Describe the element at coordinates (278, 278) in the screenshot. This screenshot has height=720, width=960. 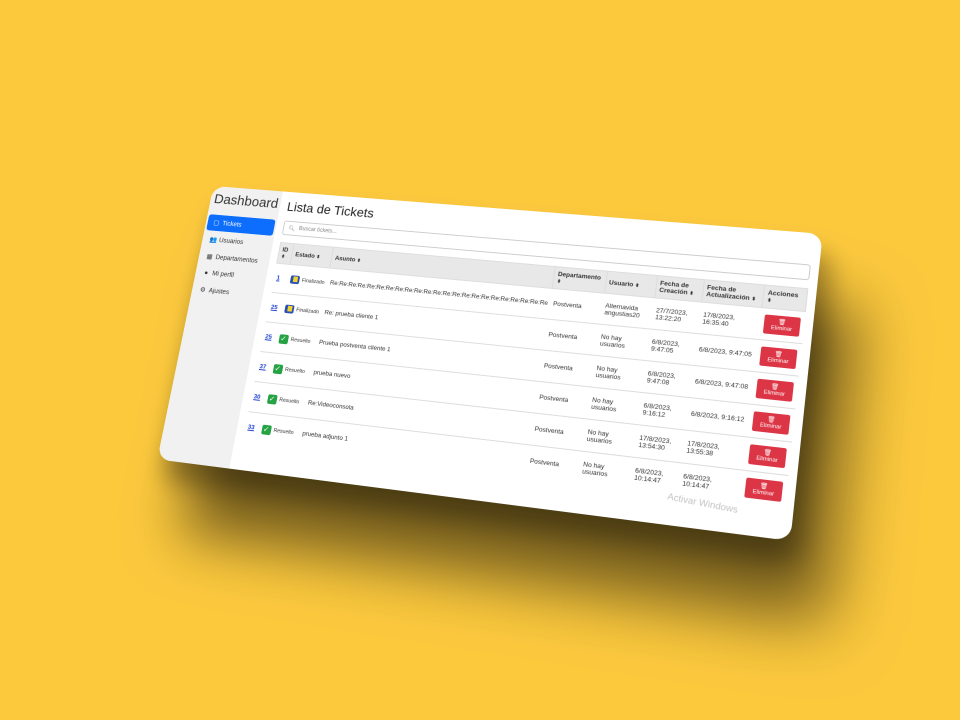
I see `ticket-id-link: 1` at that location.